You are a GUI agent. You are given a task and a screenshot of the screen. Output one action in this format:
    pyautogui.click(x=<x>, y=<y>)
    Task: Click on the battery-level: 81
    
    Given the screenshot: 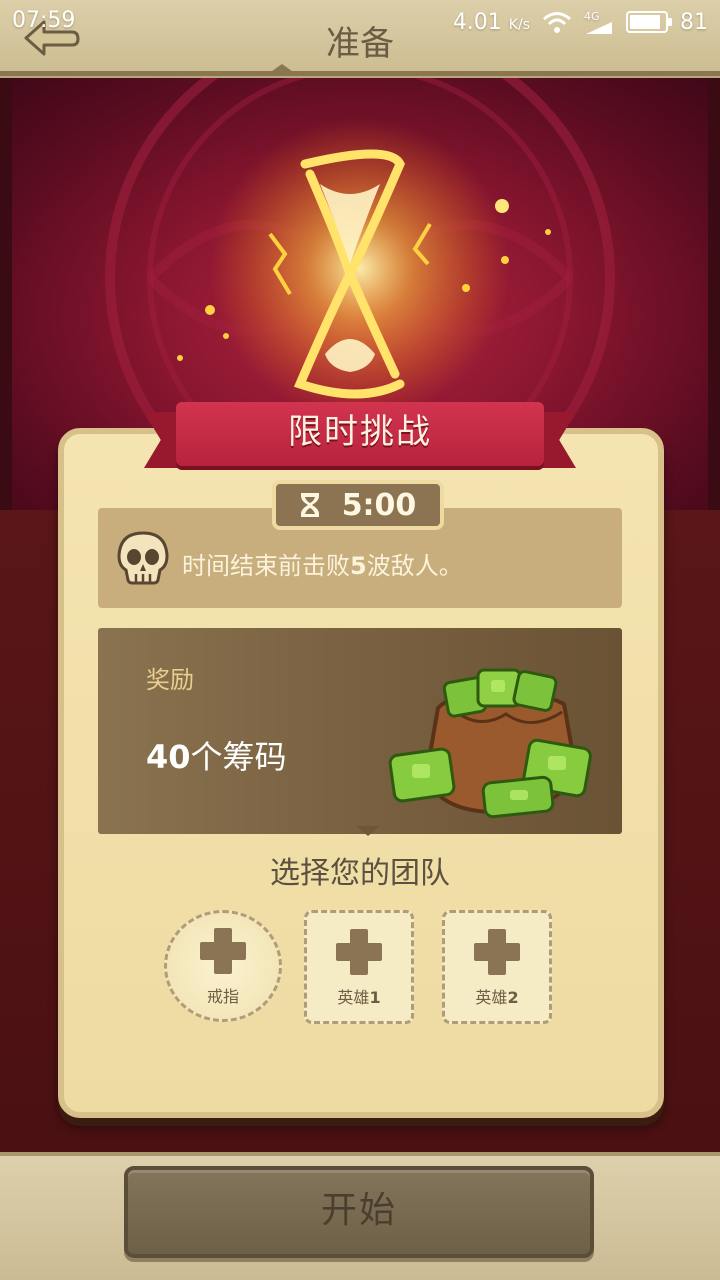 What is the action you would take?
    pyautogui.click(x=694, y=22)
    